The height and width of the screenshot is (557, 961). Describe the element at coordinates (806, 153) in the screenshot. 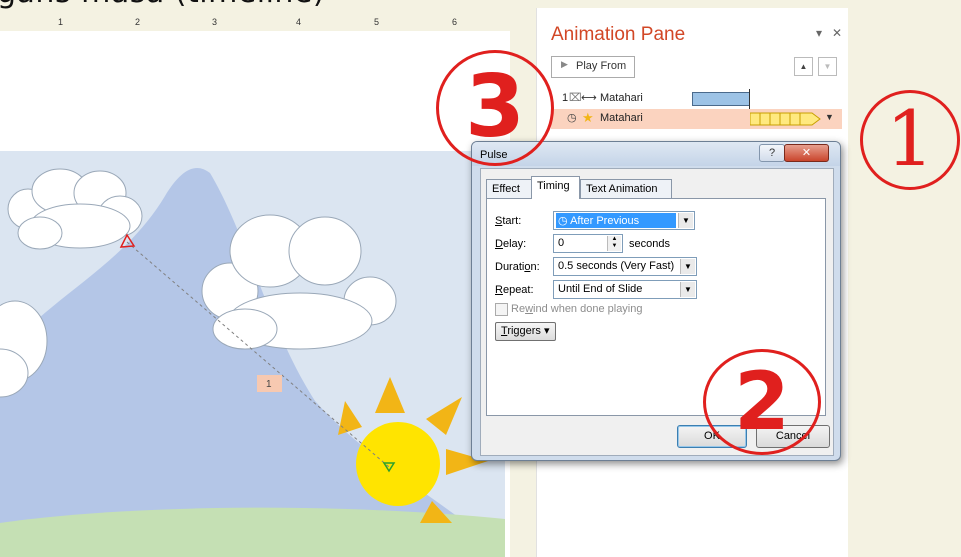

I see `dialog-close-button: ✕` at that location.